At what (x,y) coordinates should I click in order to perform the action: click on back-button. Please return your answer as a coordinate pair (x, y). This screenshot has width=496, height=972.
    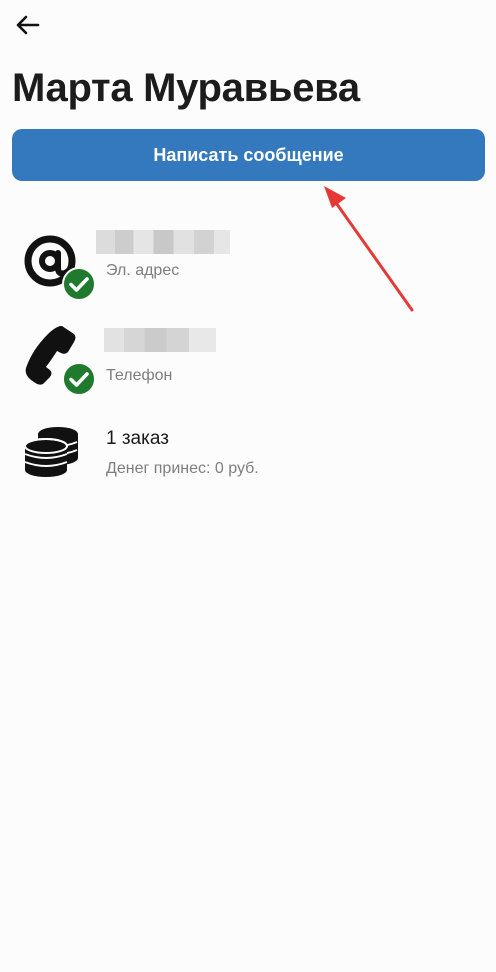
    Looking at the image, I should click on (27, 25).